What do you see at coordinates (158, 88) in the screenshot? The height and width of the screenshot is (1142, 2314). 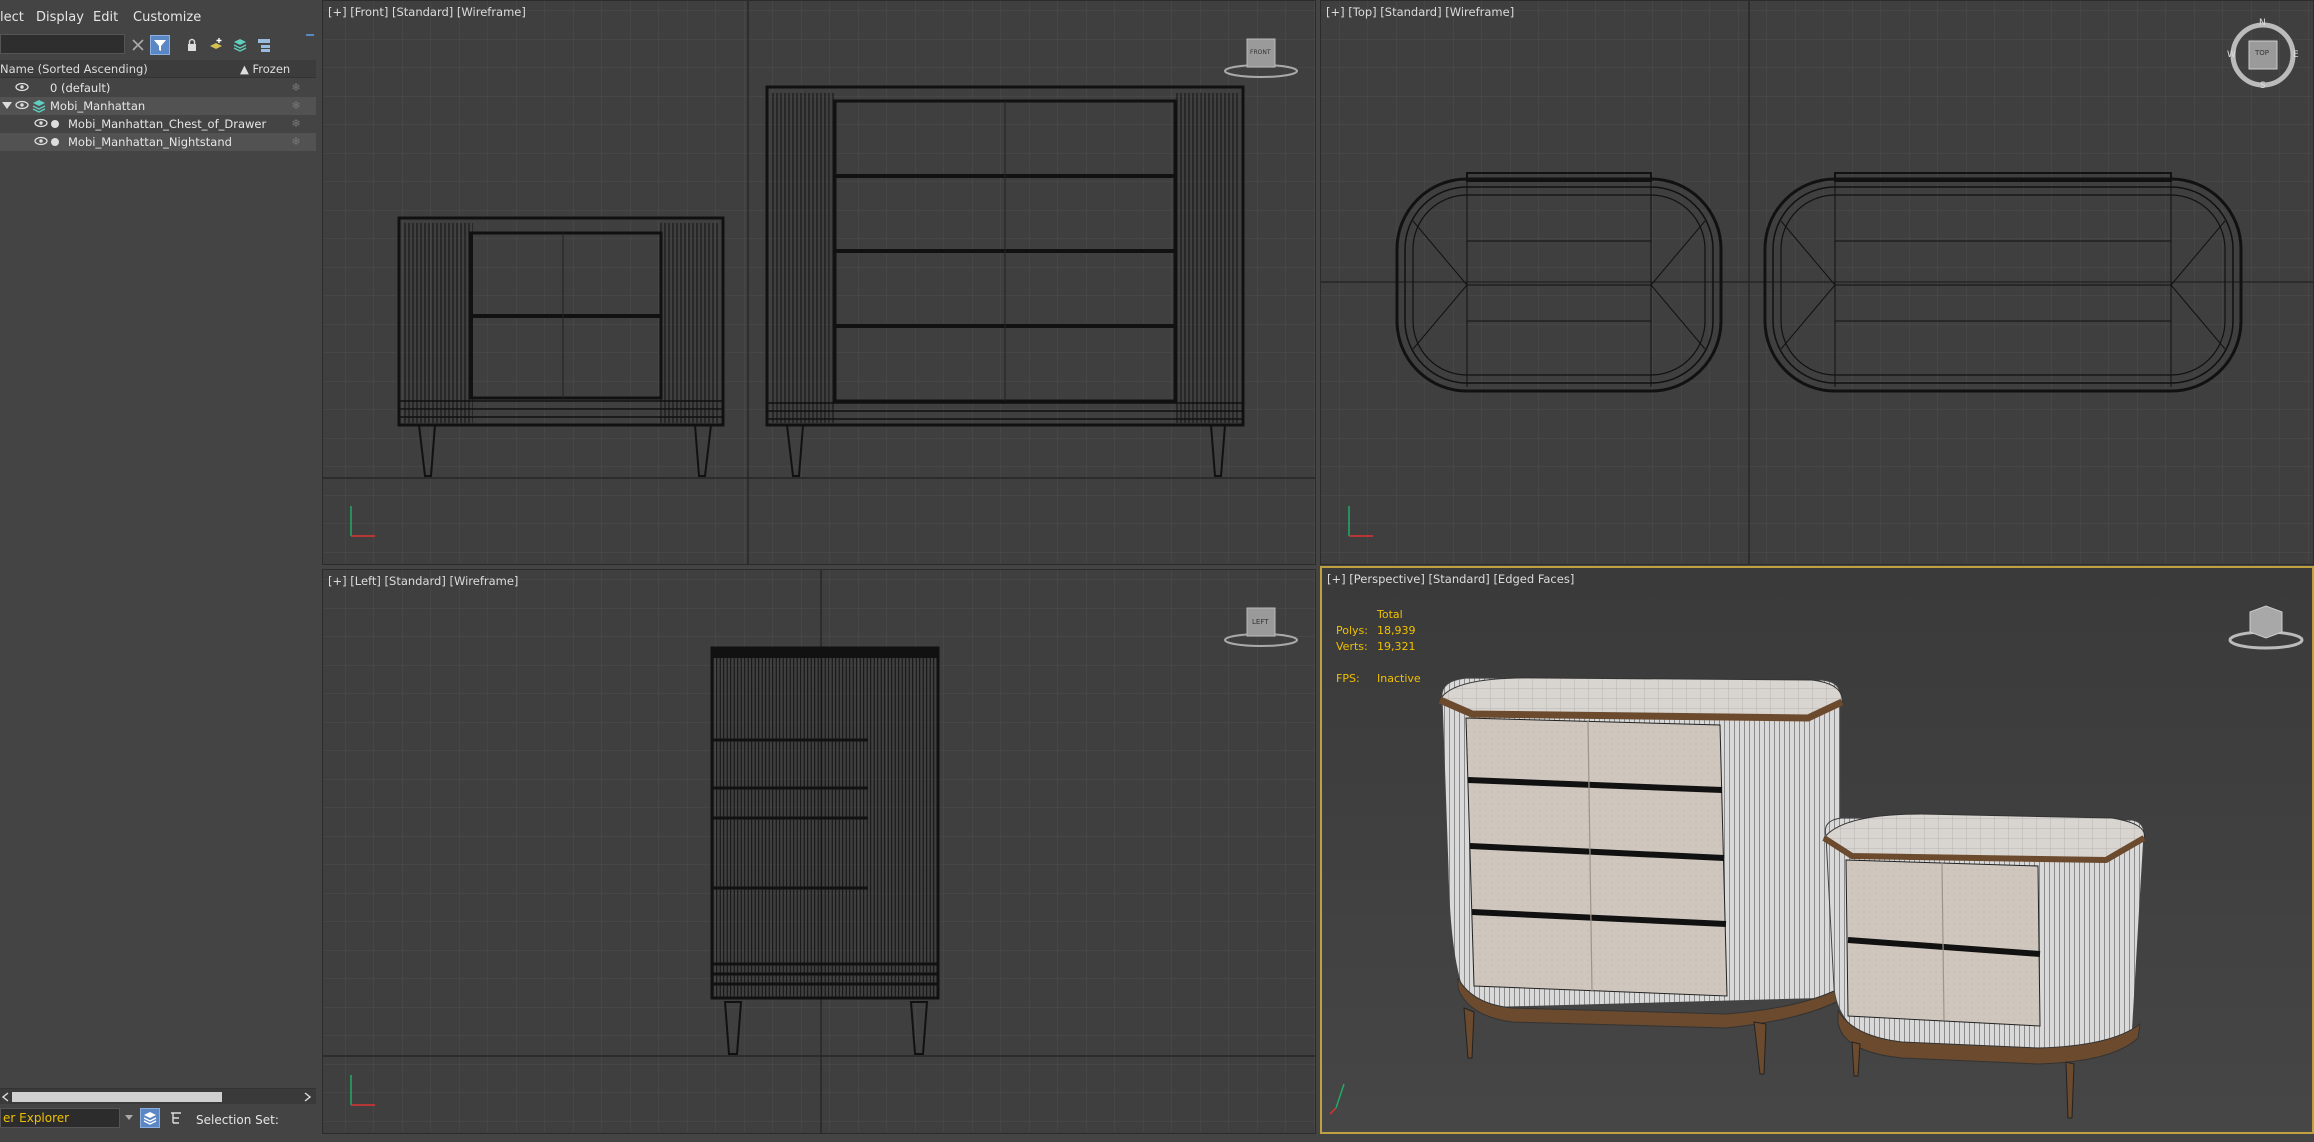 I see `tree-item-default-layer: 0 (default) ❄` at bounding box center [158, 88].